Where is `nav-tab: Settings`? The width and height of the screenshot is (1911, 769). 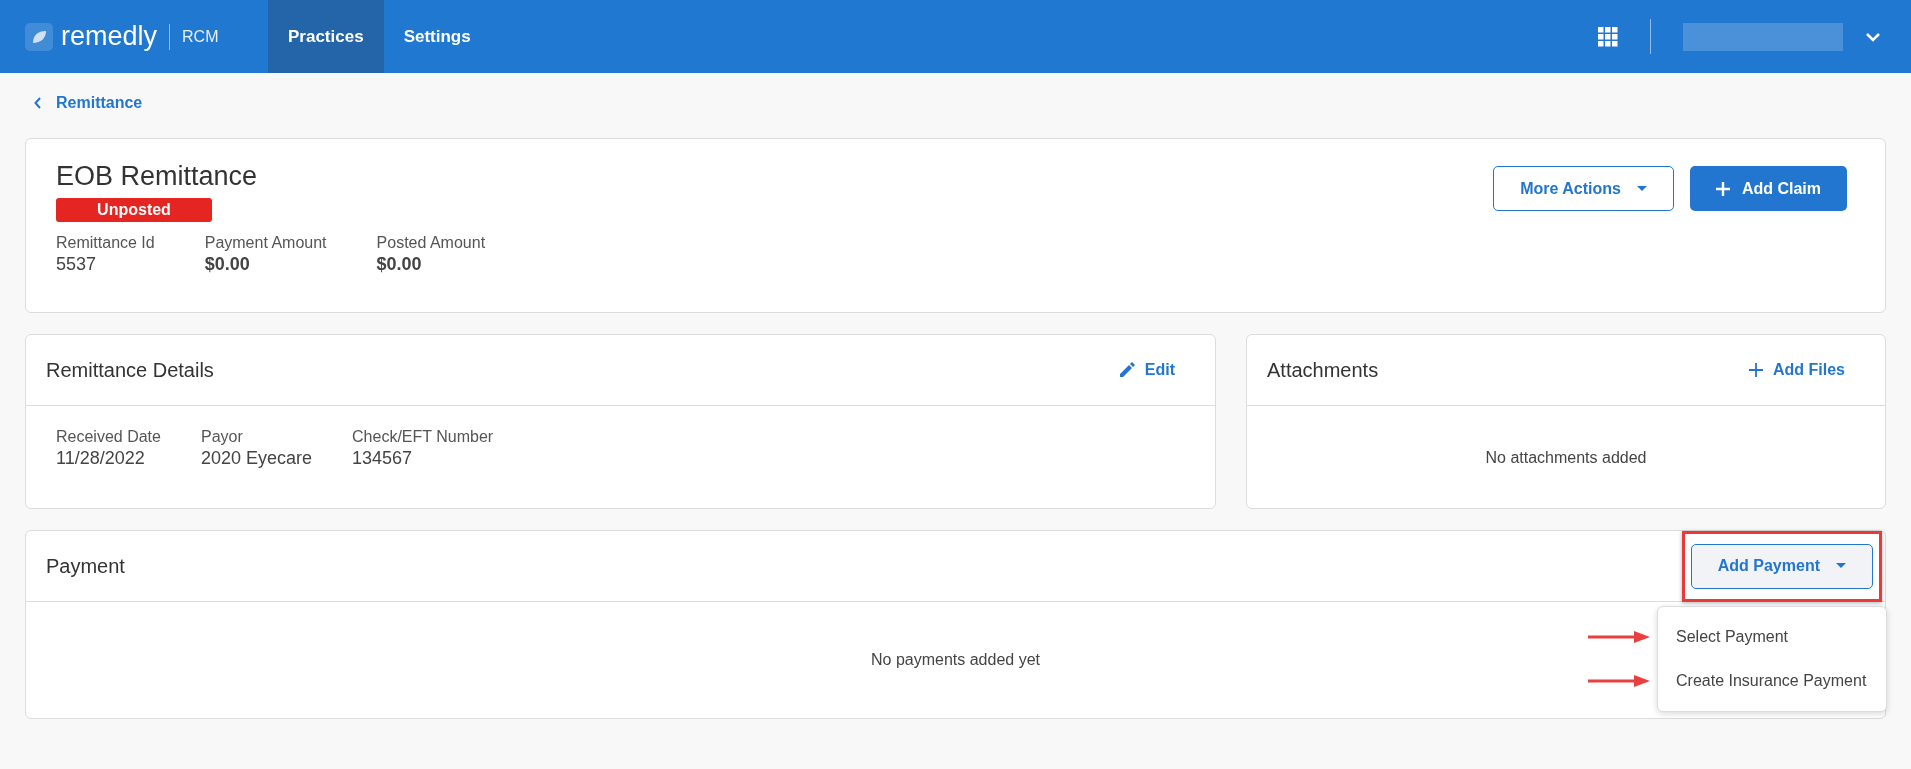 nav-tab: Settings is located at coordinates (437, 36).